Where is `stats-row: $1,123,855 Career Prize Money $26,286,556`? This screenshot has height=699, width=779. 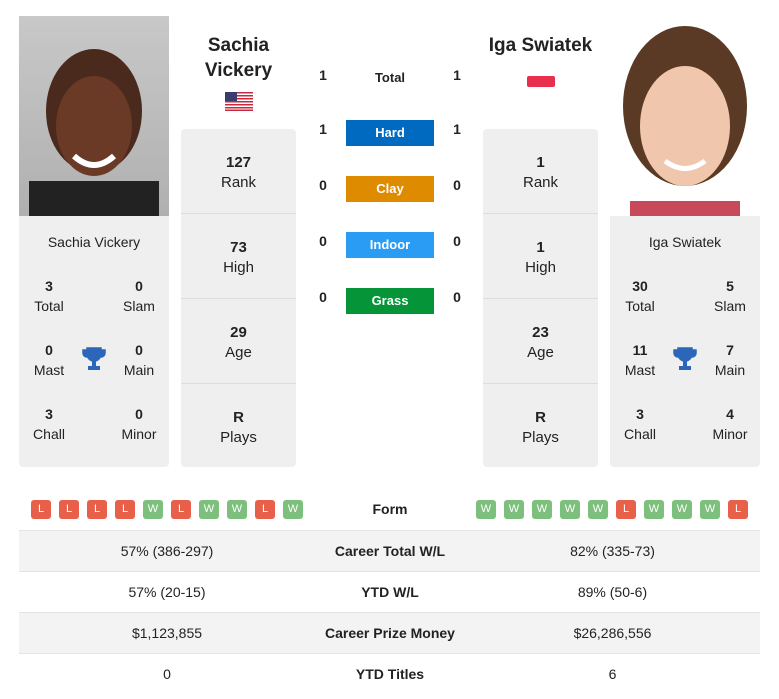
stats-row: $1,123,855 Career Prize Money $26,286,556 is located at coordinates (389, 632).